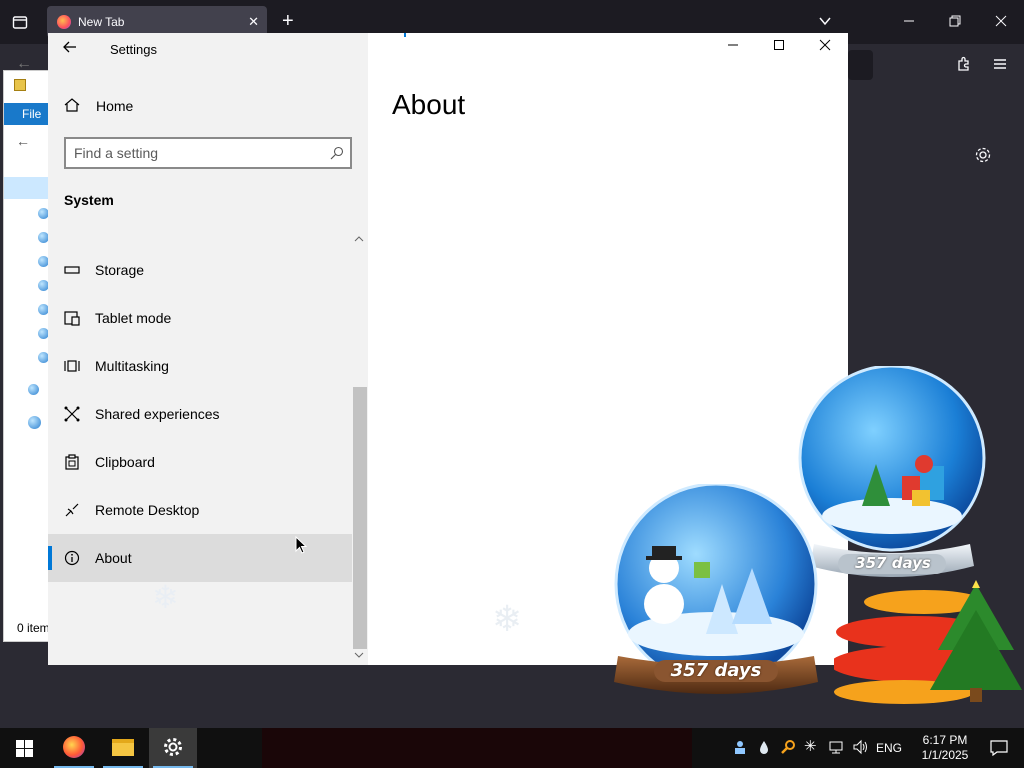  I want to click on mouse-cursor-icon, so click(301, 547).